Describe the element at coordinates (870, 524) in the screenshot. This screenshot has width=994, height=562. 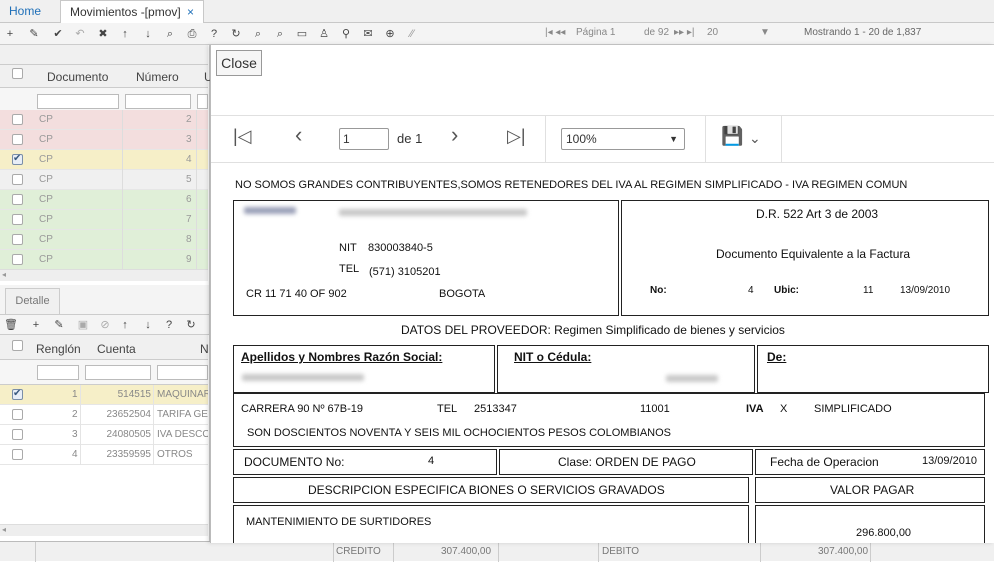
I see `item-value-box: 296.800,00` at that location.